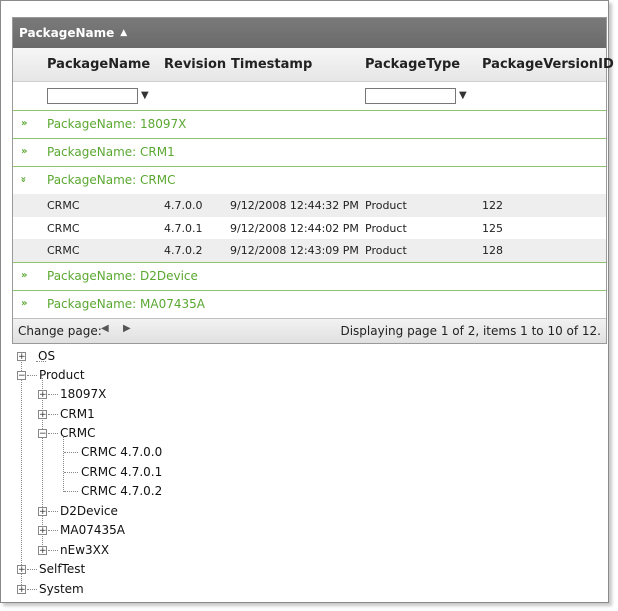  Describe the element at coordinates (89, 511) in the screenshot. I see `tree-node-label: D2Device` at that location.